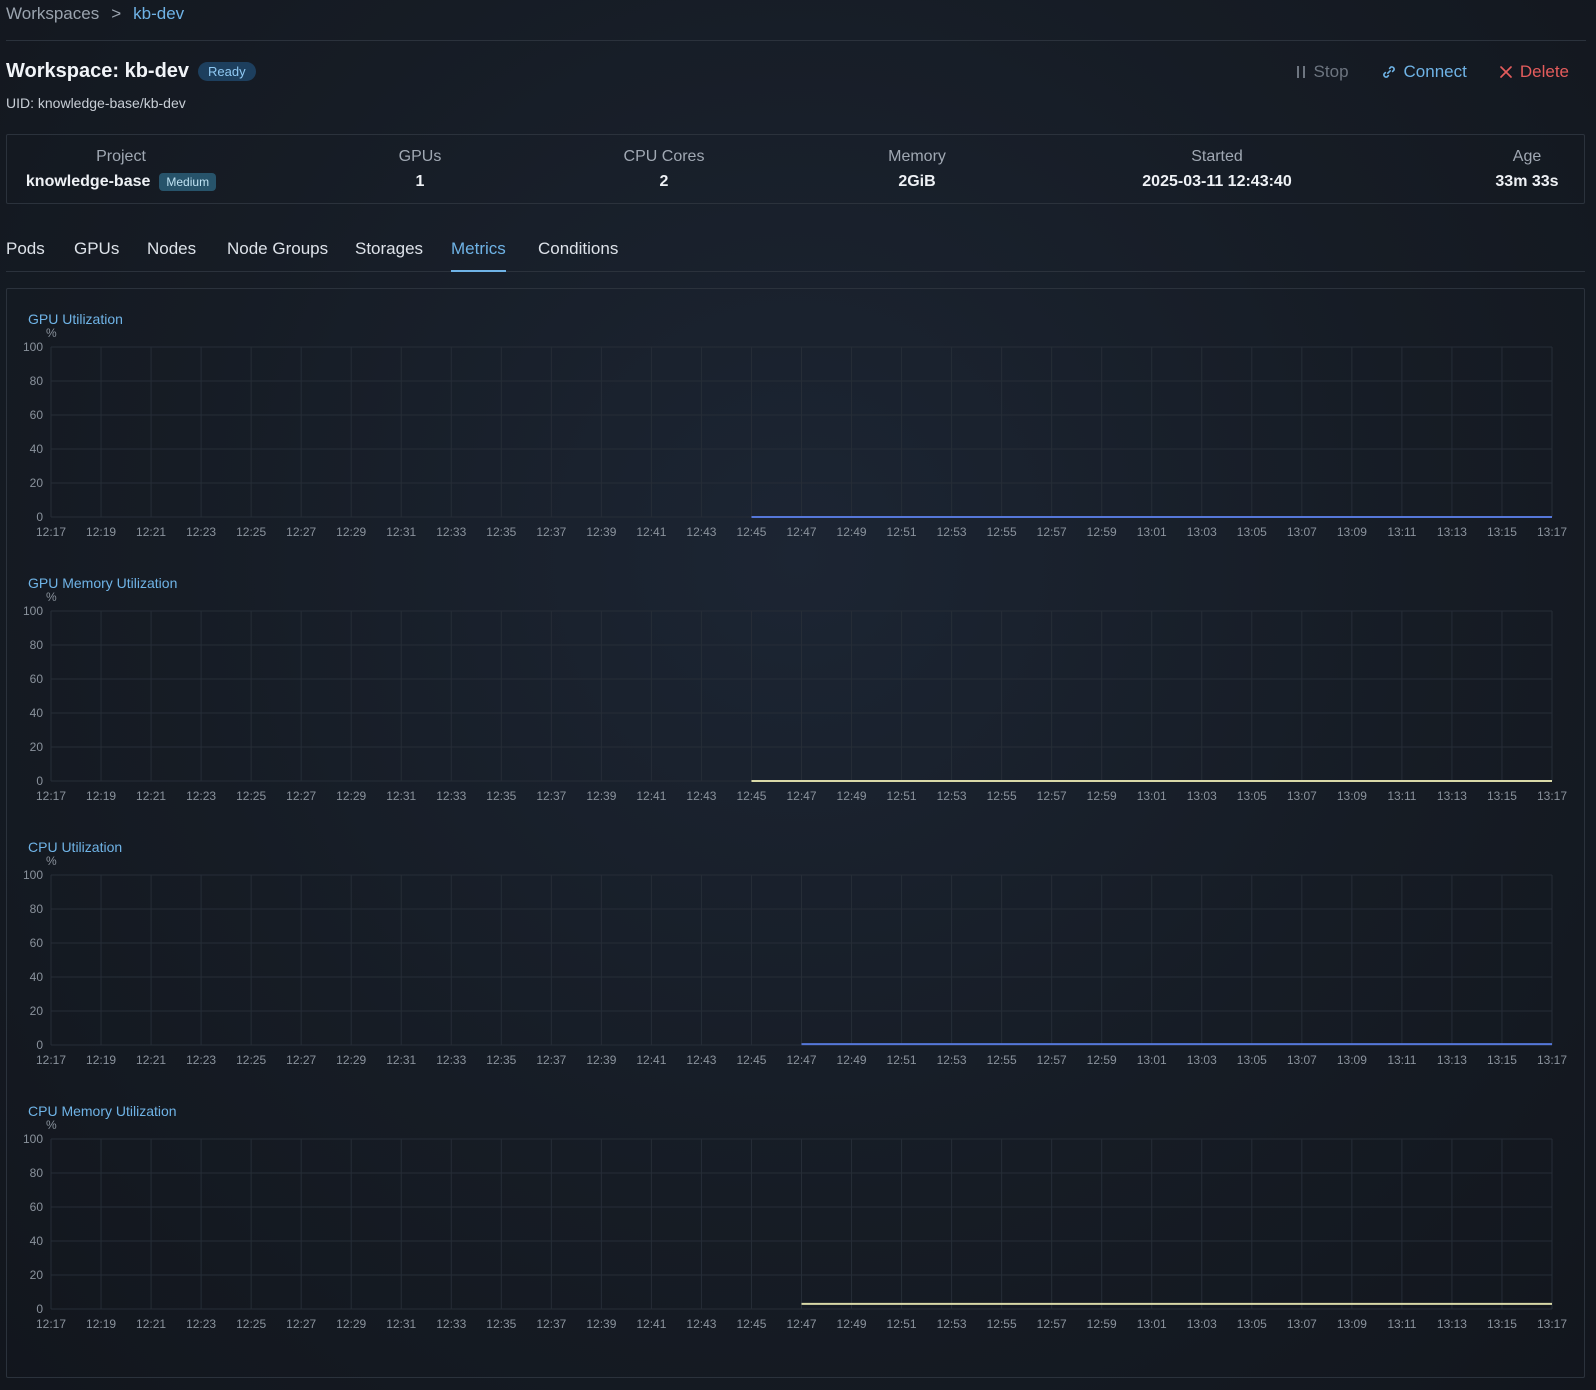 The image size is (1596, 1390). What do you see at coordinates (478, 255) in the screenshot?
I see `tab-metrics: Metrics` at bounding box center [478, 255].